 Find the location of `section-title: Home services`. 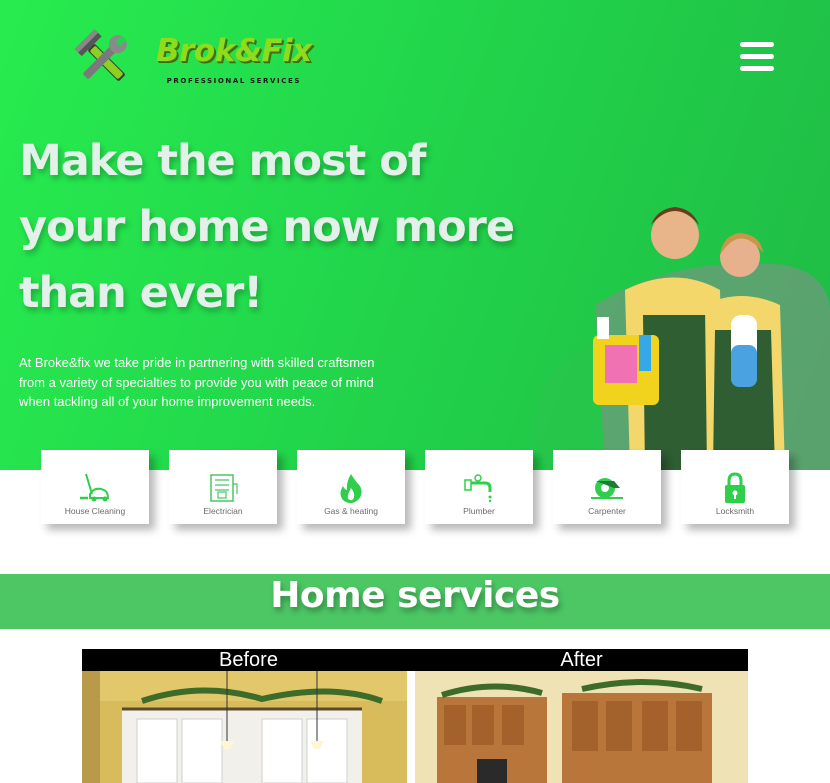

section-title: Home services is located at coordinates (415, 595).